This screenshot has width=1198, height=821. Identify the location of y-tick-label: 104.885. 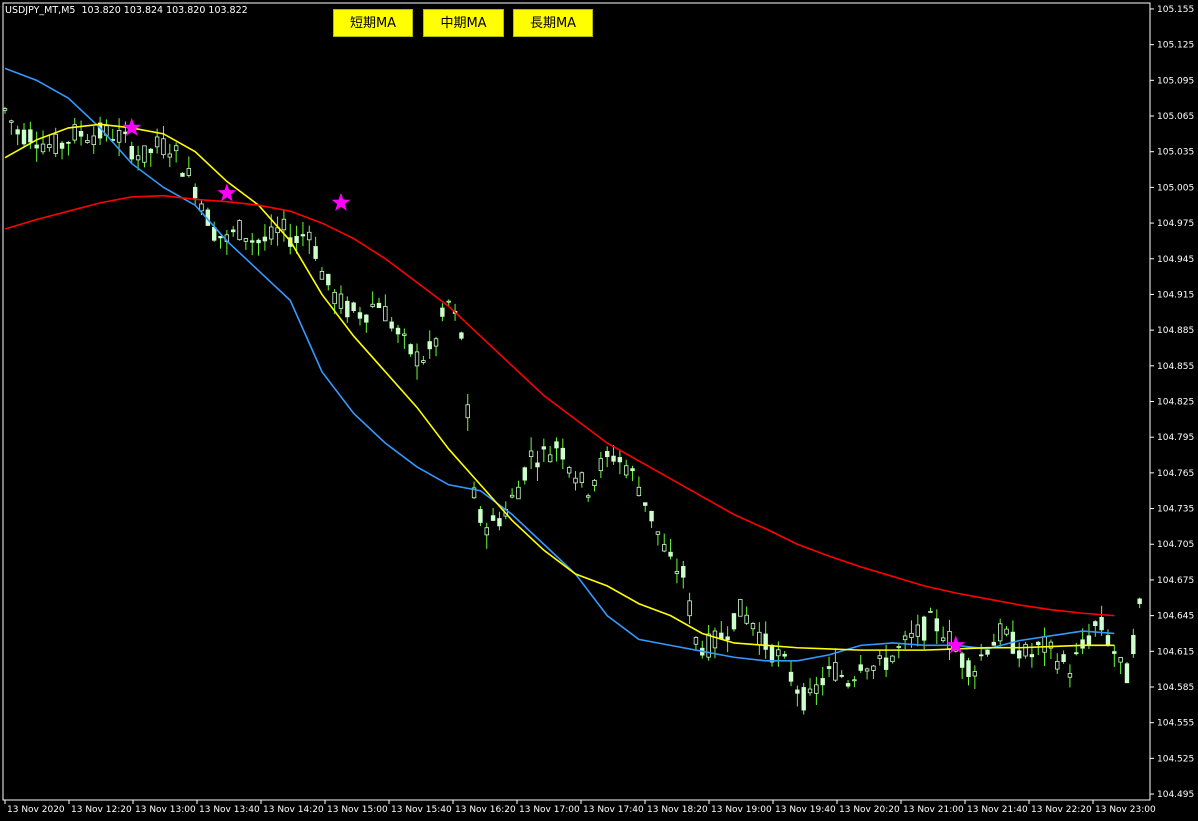
(1175, 331).